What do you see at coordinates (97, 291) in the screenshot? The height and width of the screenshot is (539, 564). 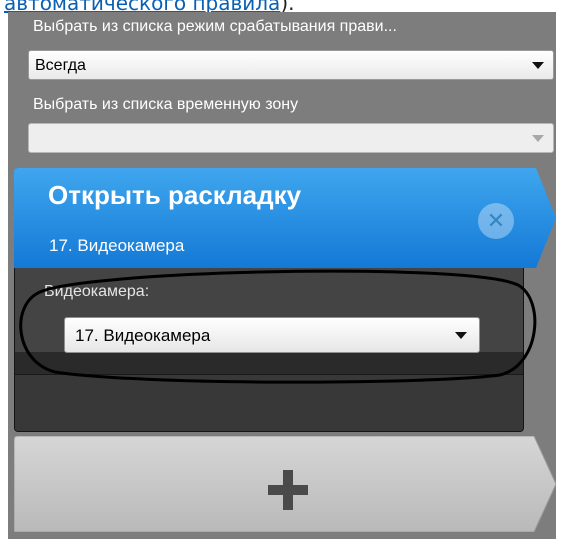 I see `camera-label: Видеокамера:` at bounding box center [97, 291].